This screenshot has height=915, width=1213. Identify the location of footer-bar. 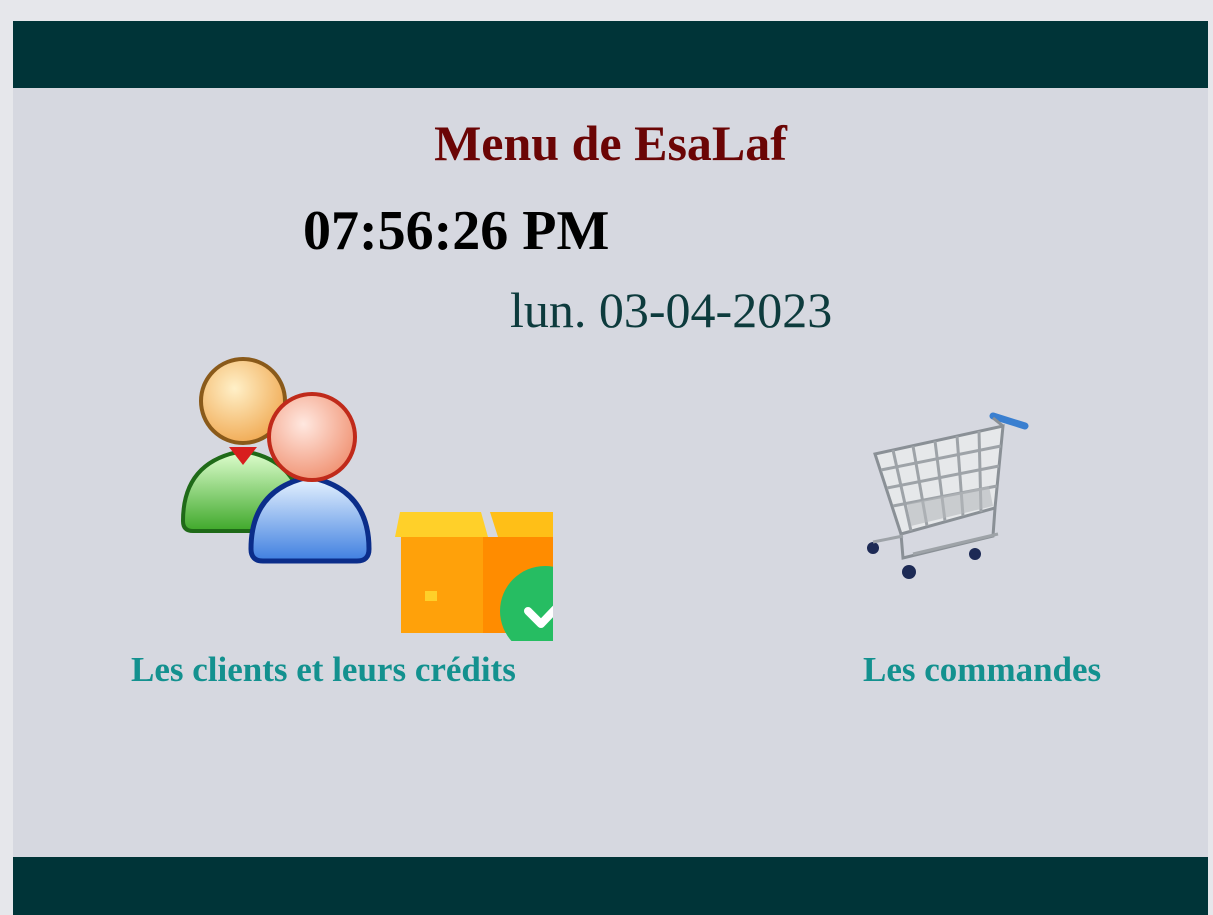
(610, 886).